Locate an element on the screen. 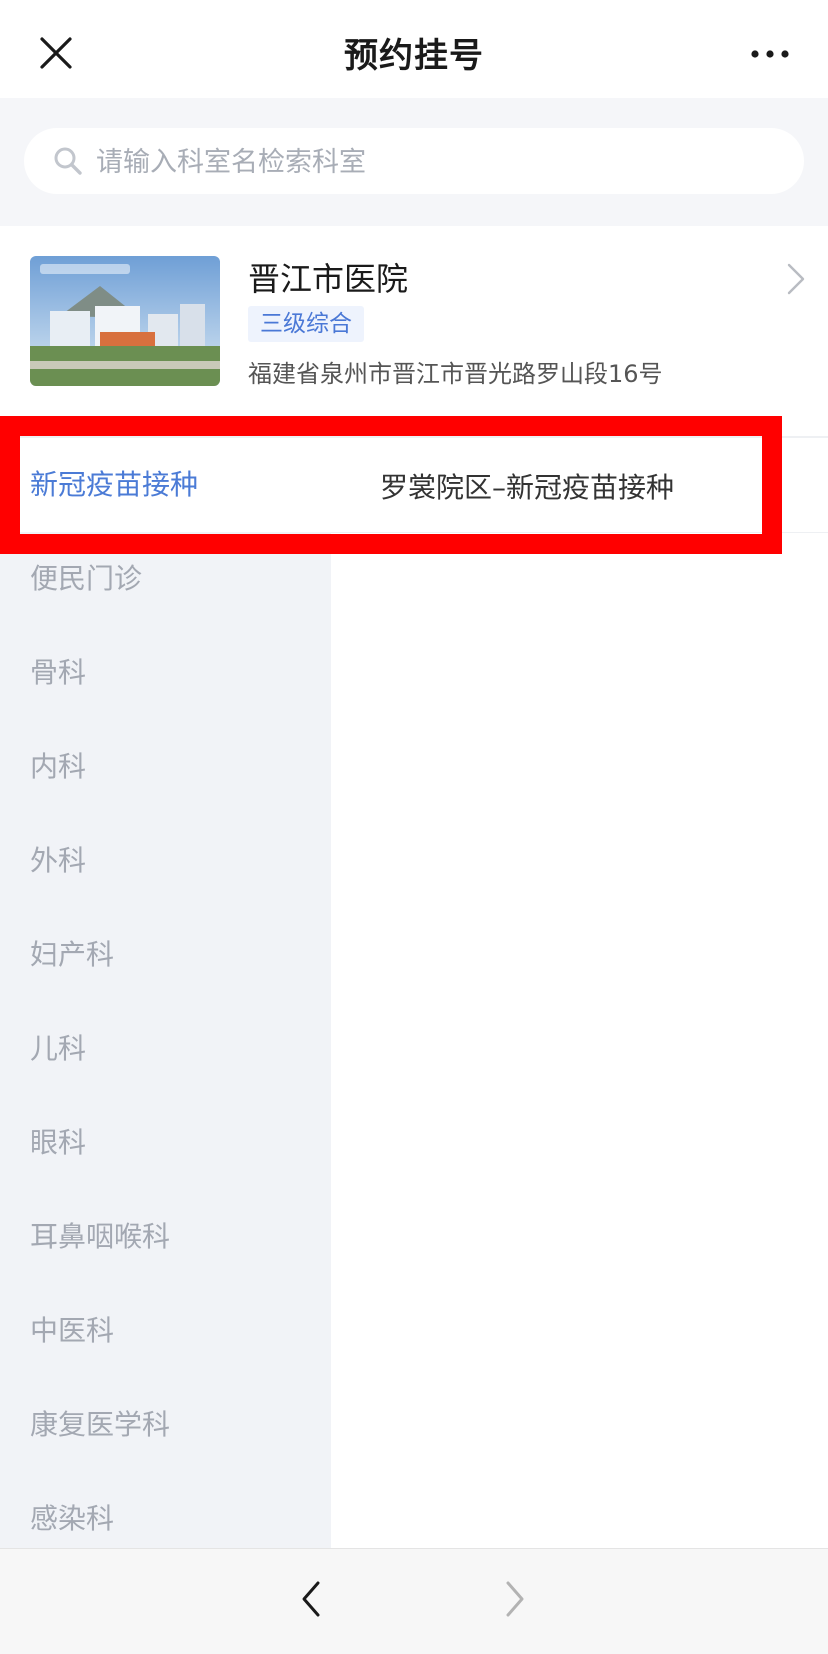  sidebar-item-ophthalmology: 眼科 is located at coordinates (165, 1143).